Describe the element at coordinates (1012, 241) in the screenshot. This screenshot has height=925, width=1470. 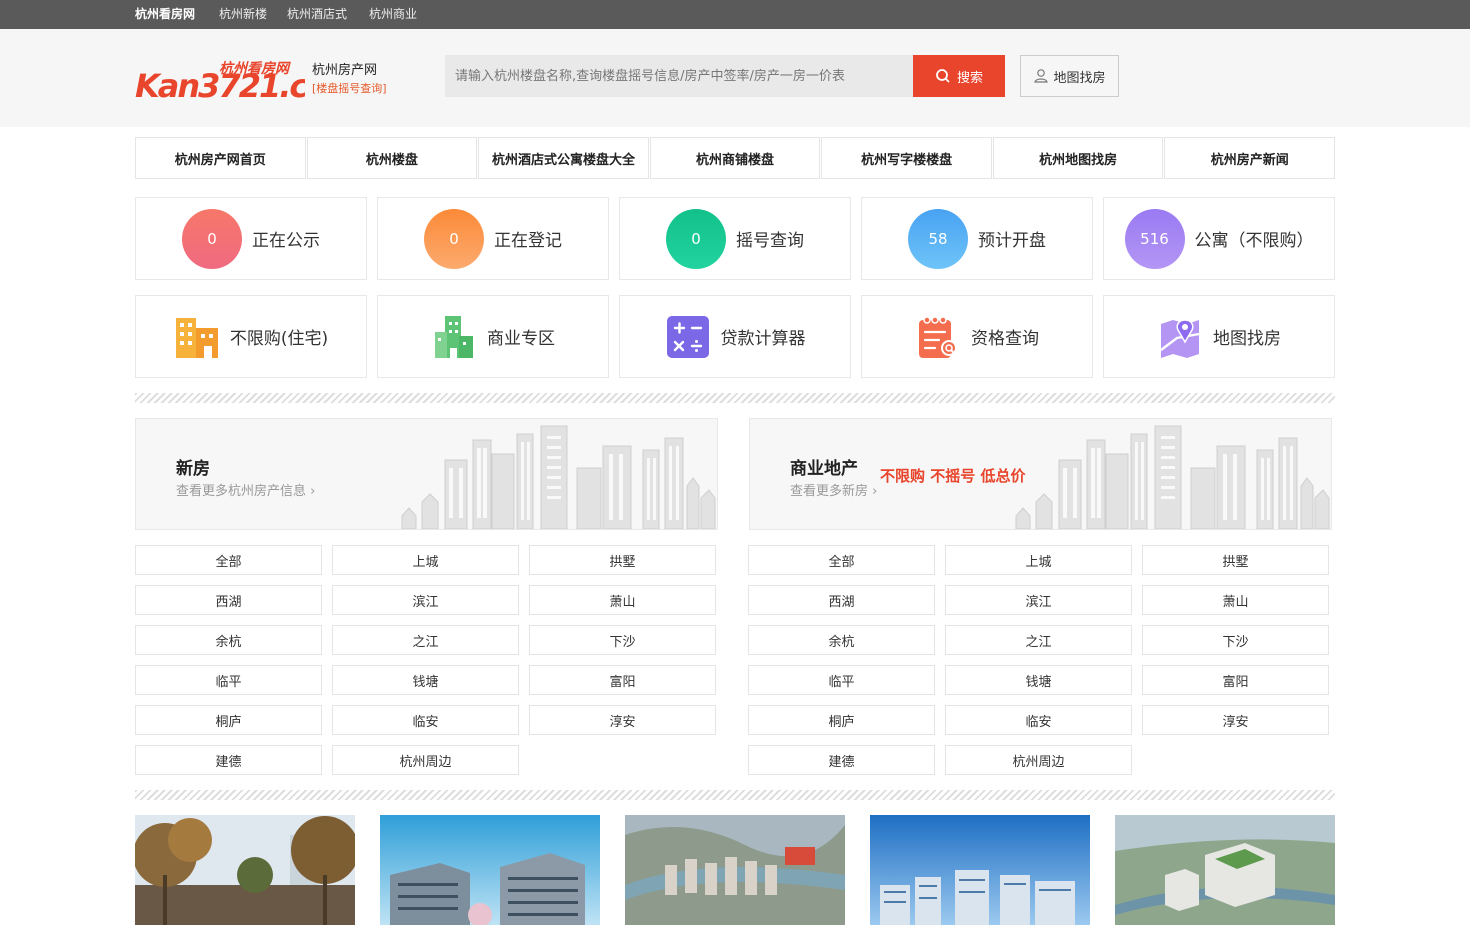
I see `stat-label: 预计开盘` at that location.